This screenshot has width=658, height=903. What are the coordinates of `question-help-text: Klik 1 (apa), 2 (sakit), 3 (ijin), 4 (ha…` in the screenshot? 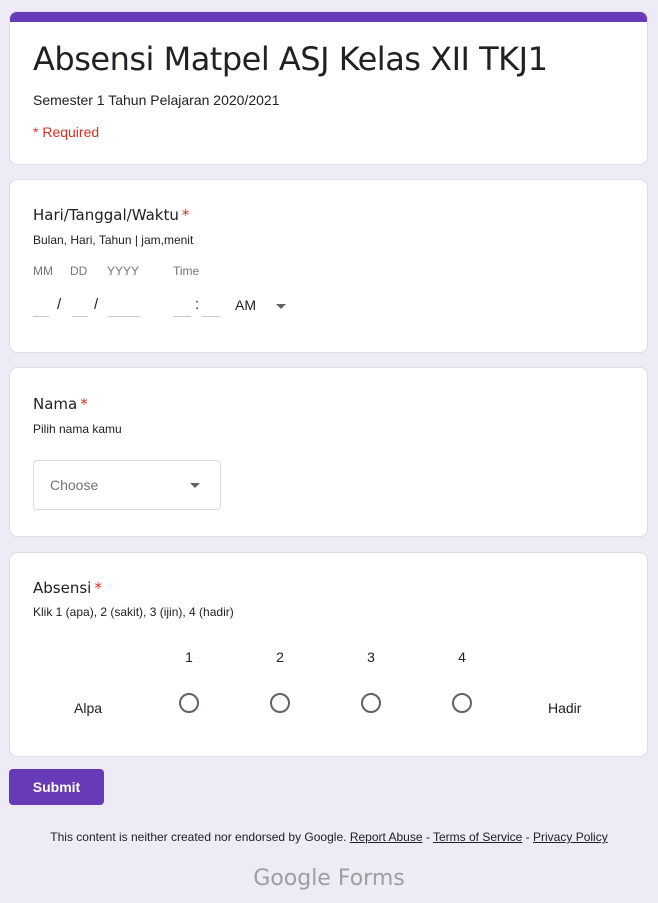 It's located at (133, 612).